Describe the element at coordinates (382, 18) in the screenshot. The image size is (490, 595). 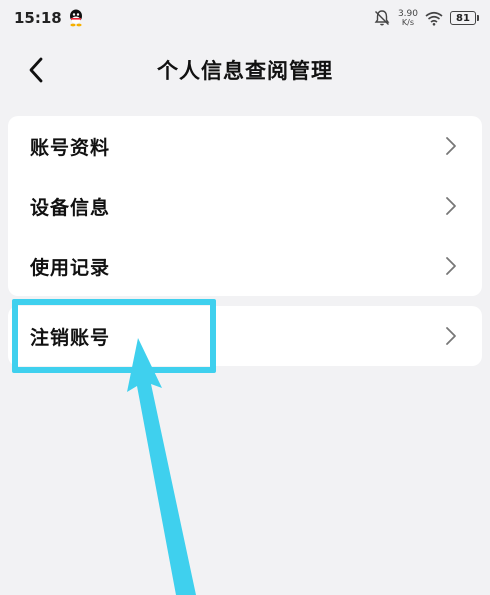
I see `mute-bell-icon` at that location.